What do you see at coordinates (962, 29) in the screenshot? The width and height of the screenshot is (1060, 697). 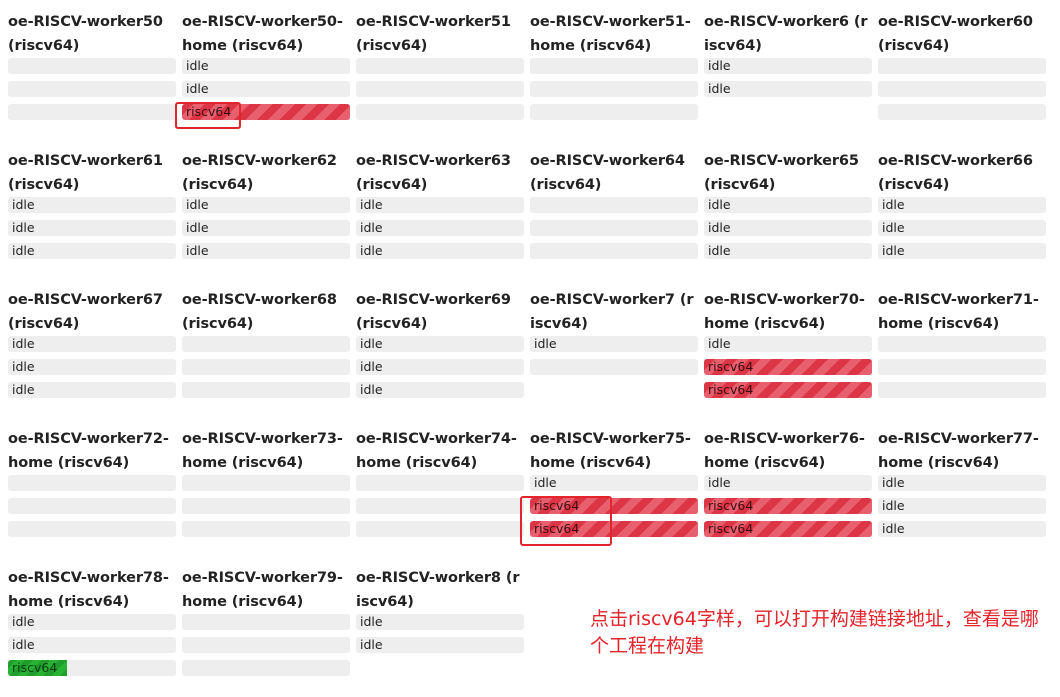 I see `worker-name: oe-RISCV-worker60 (riscv64)` at bounding box center [962, 29].